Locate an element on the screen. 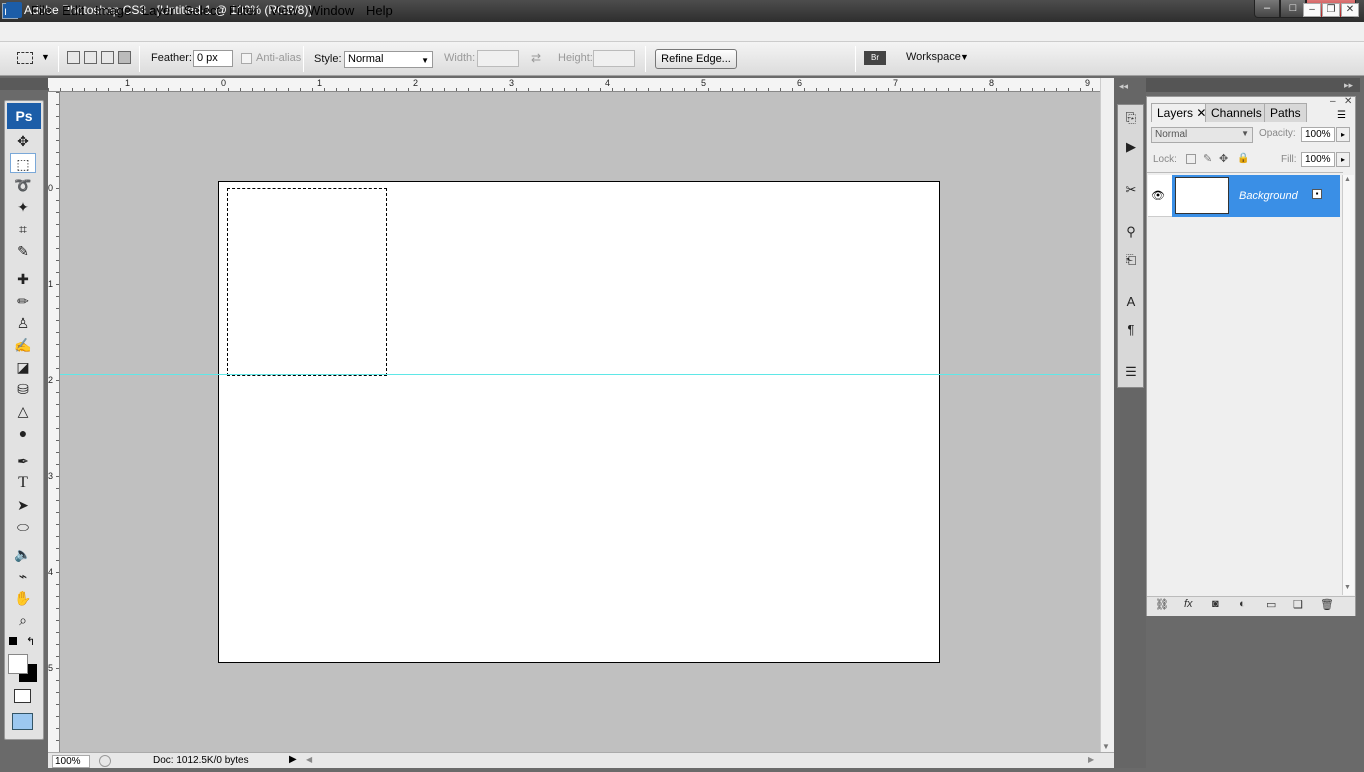 The width and height of the screenshot is (1364, 772). anti-alias-checkbox is located at coordinates (246, 58).